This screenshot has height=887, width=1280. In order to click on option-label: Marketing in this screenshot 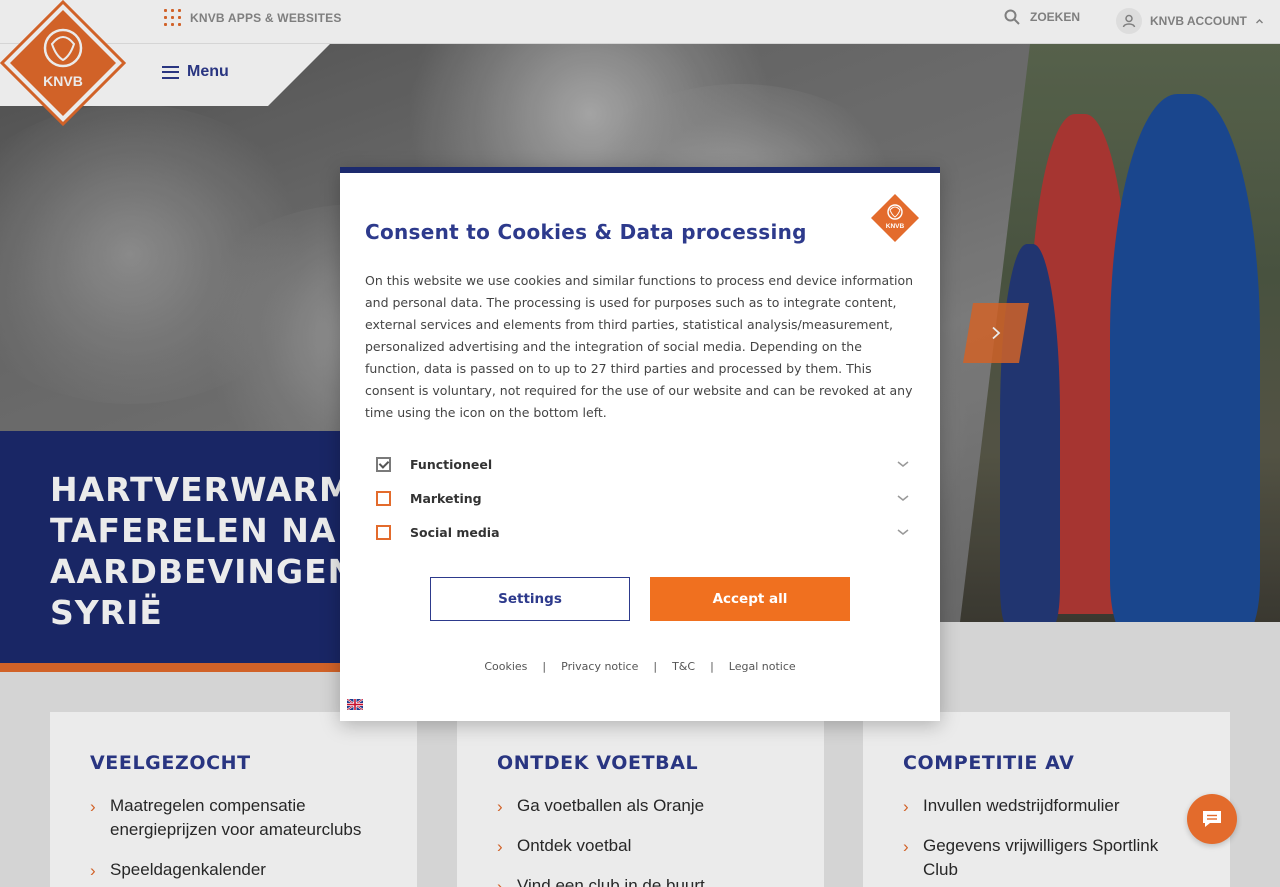, I will do `click(446, 498)`.